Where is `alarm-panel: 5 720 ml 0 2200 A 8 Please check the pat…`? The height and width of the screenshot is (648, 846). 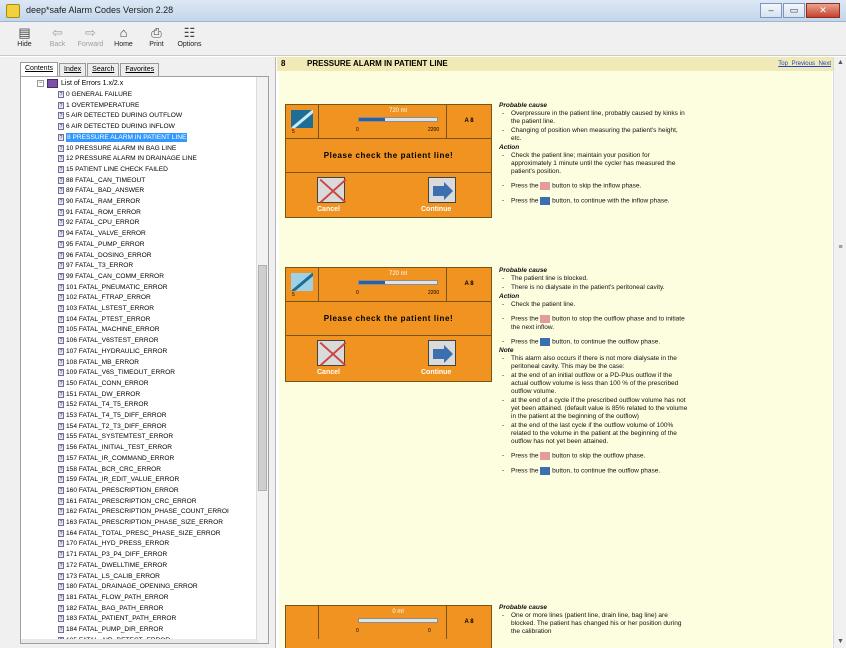
alarm-panel: 5 720 ml 0 2200 A 8 Please check the pat… is located at coordinates (388, 161).